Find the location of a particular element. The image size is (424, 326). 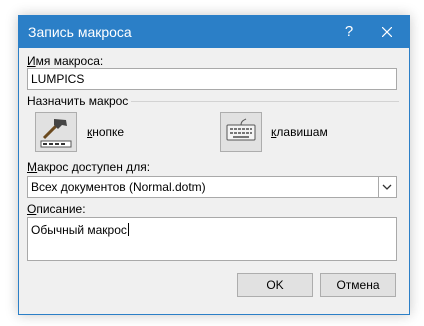

cancel-button: Отмена is located at coordinates (358, 285).